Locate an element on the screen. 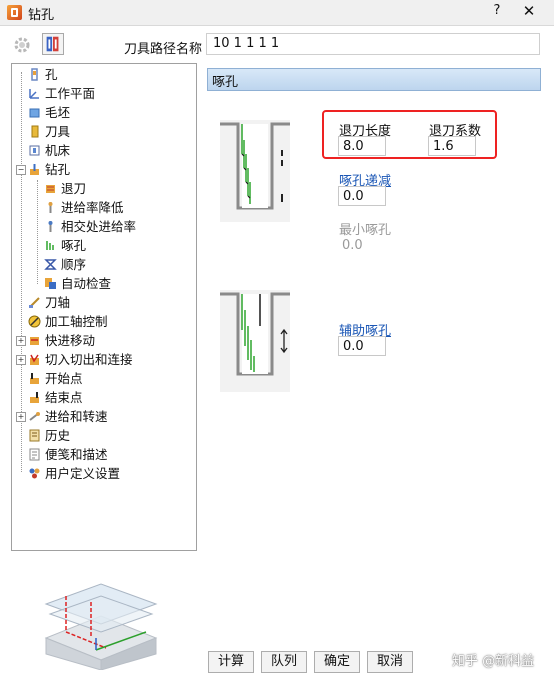  tree-item-history: 历史 is located at coordinates (49, 436).